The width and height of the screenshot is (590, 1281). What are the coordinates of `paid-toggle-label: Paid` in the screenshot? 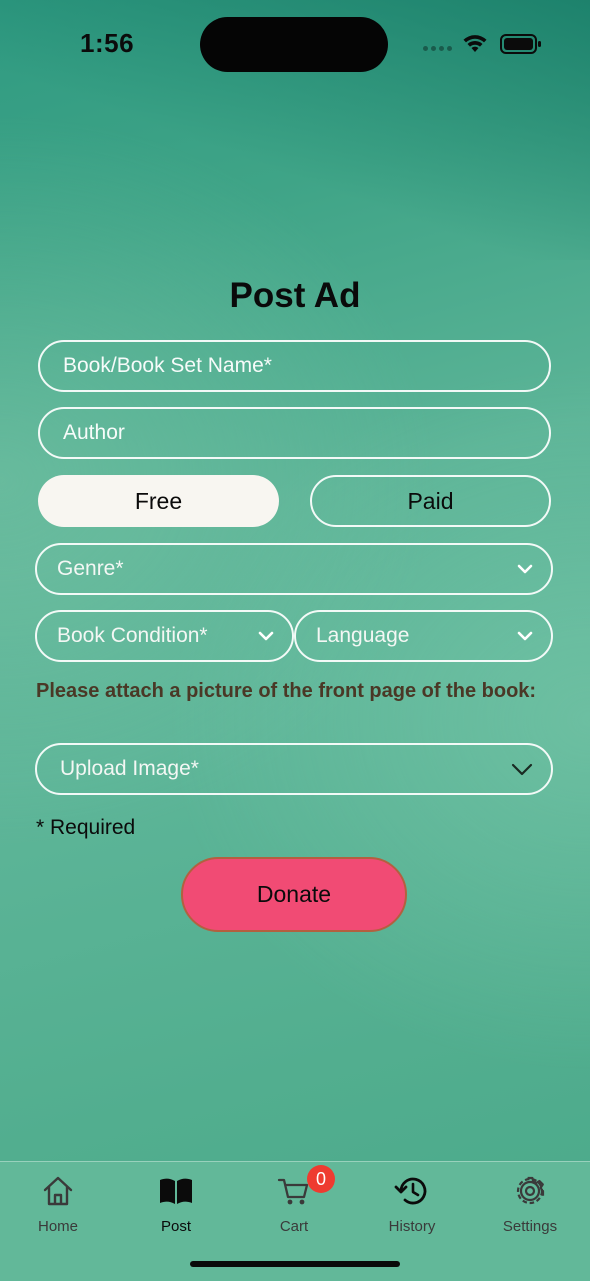 It's located at (430, 500).